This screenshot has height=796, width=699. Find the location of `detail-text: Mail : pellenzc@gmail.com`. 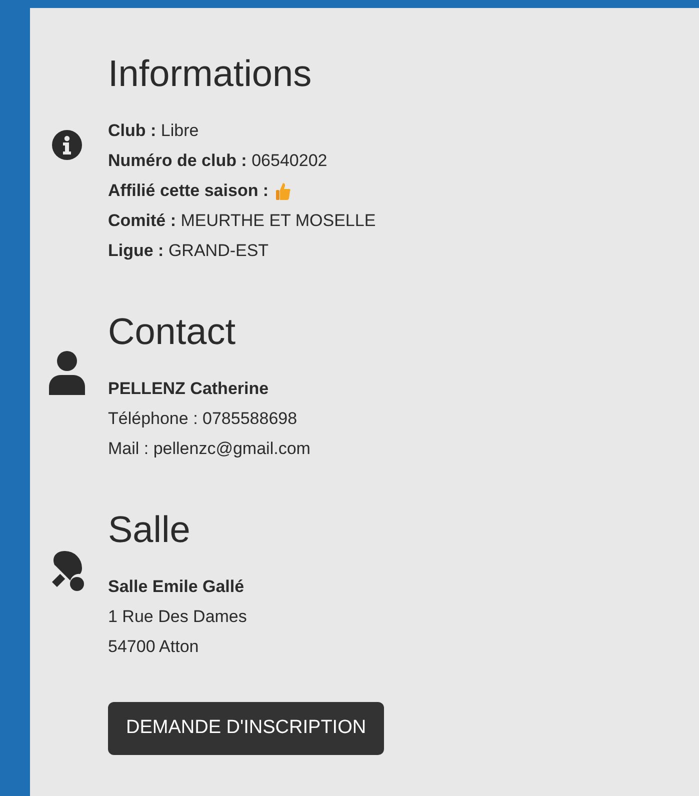

detail-text: Mail : pellenzc@gmail.com is located at coordinates (209, 449).